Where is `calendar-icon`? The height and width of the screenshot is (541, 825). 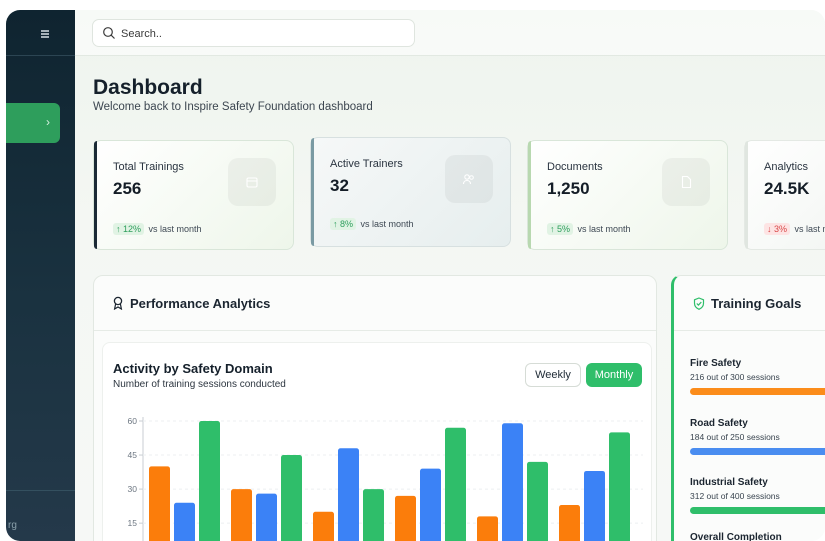 calendar-icon is located at coordinates (252, 182).